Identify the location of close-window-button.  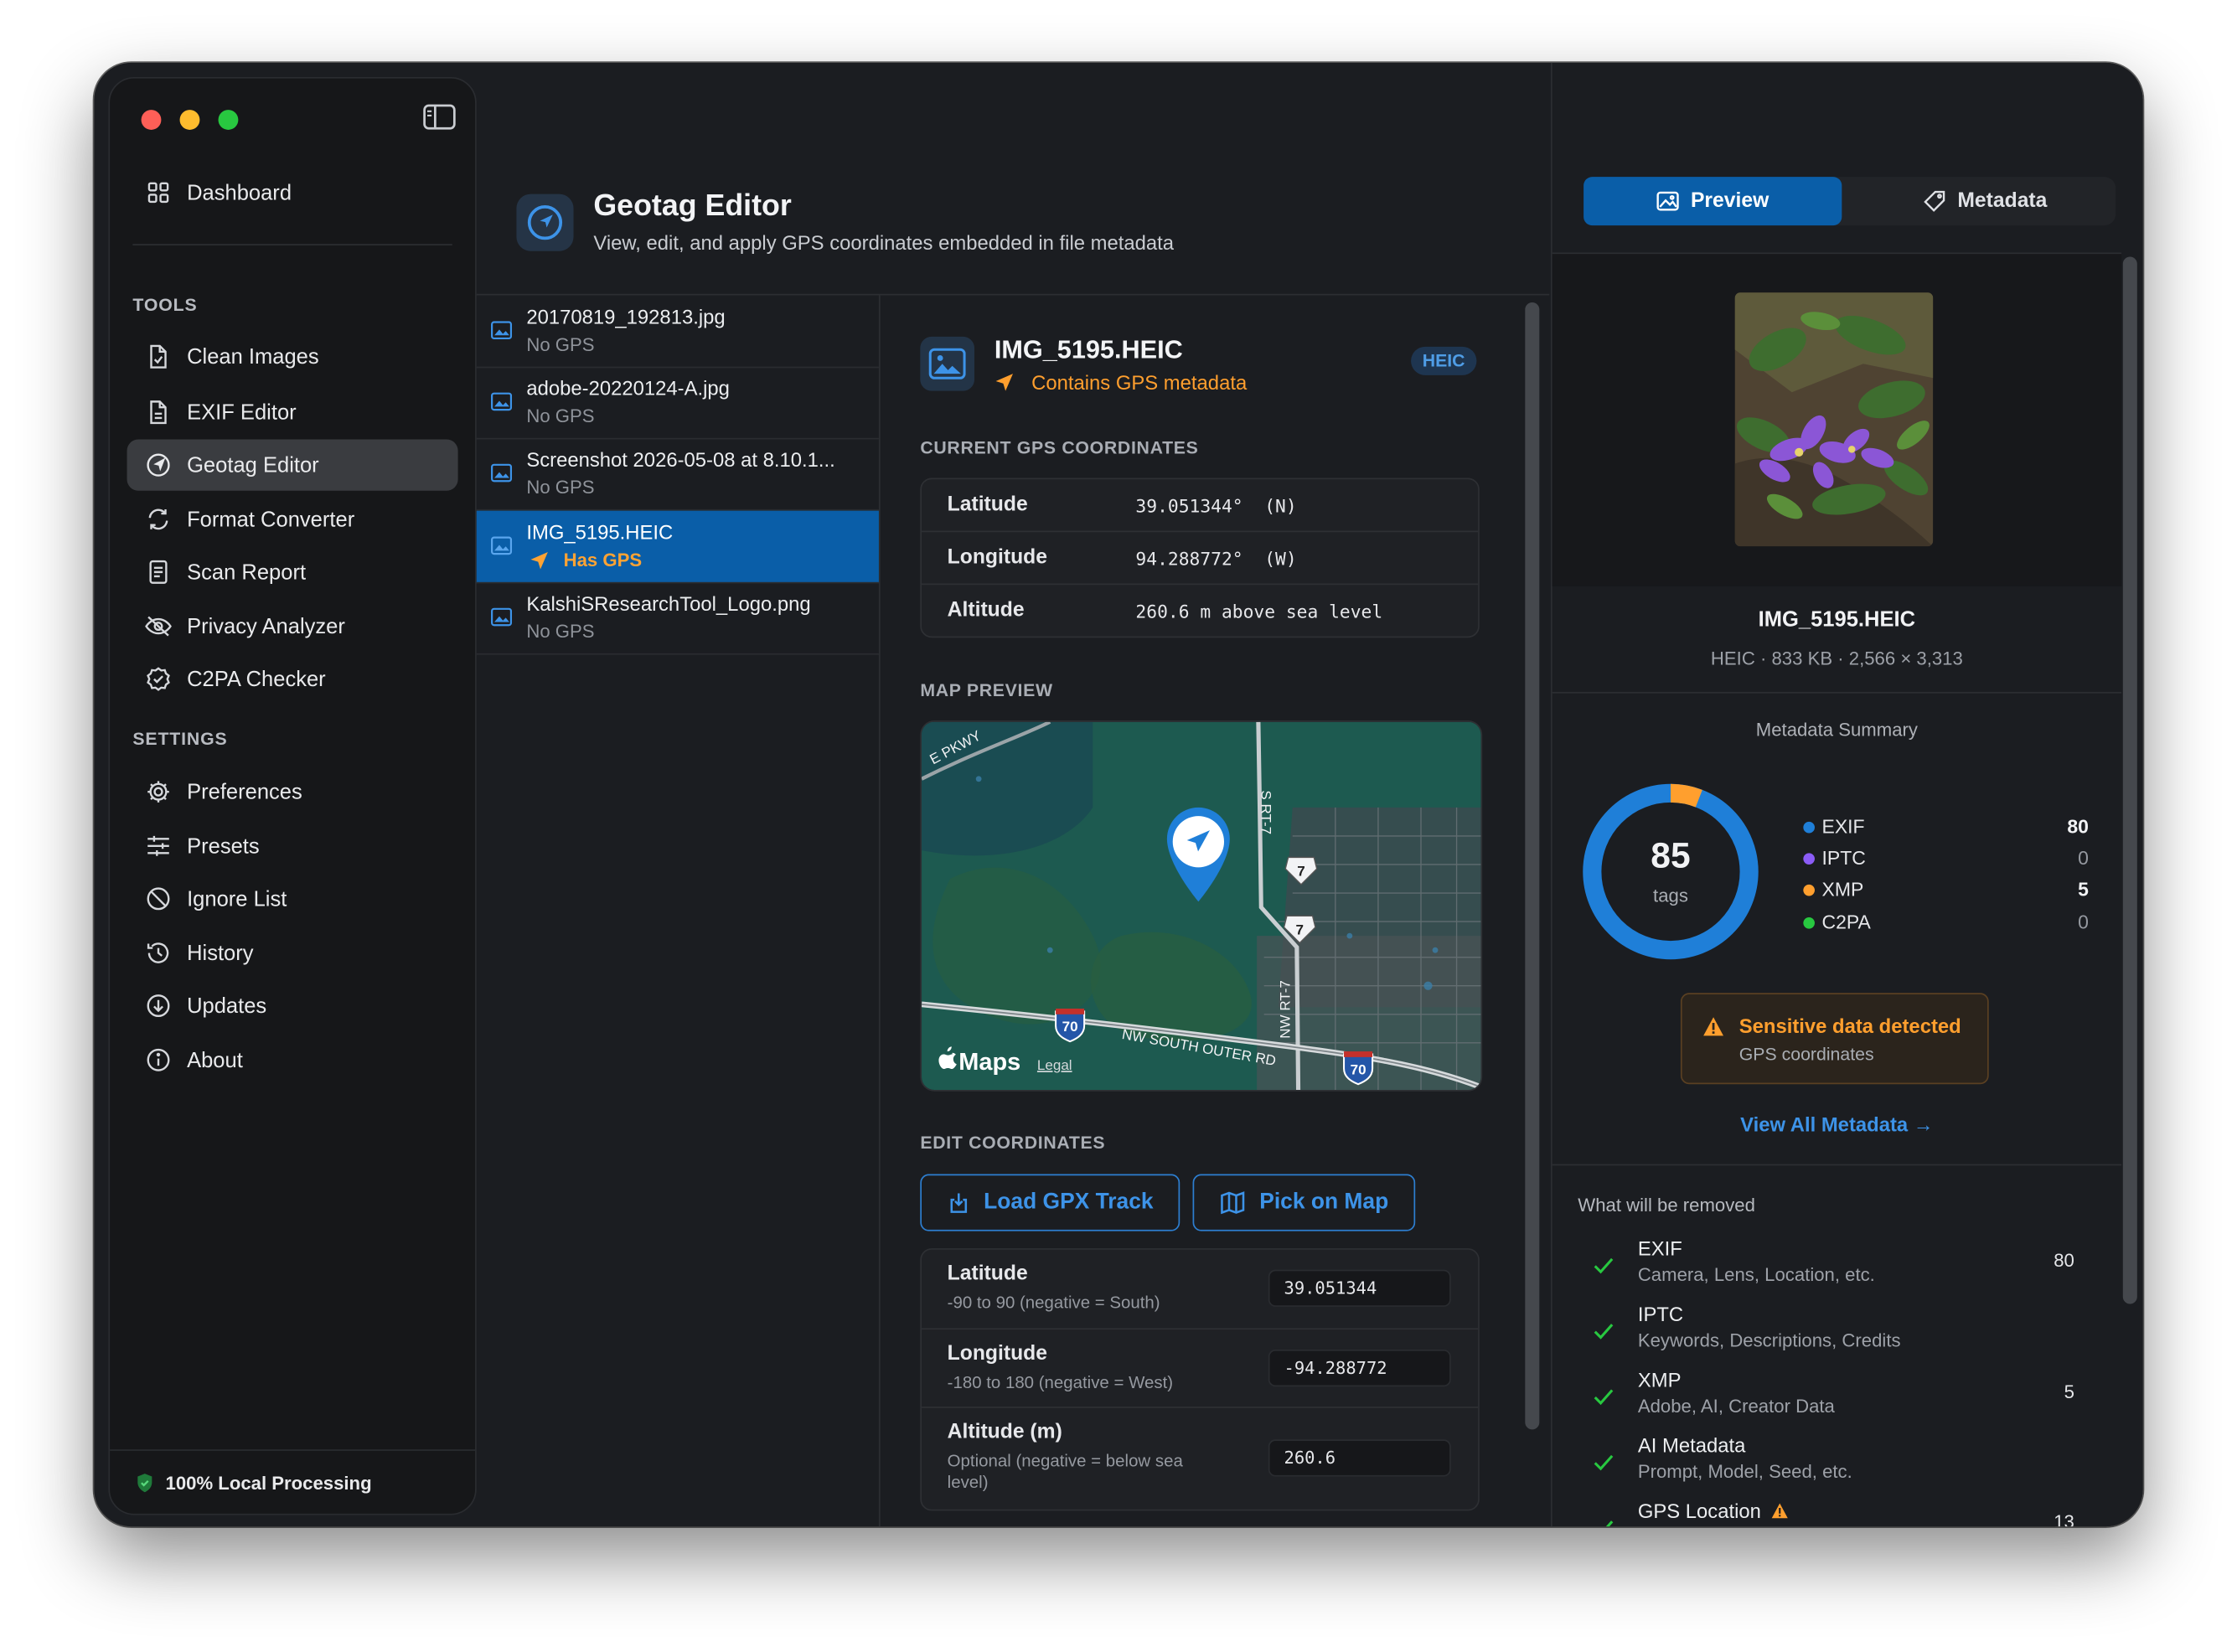
(151, 120).